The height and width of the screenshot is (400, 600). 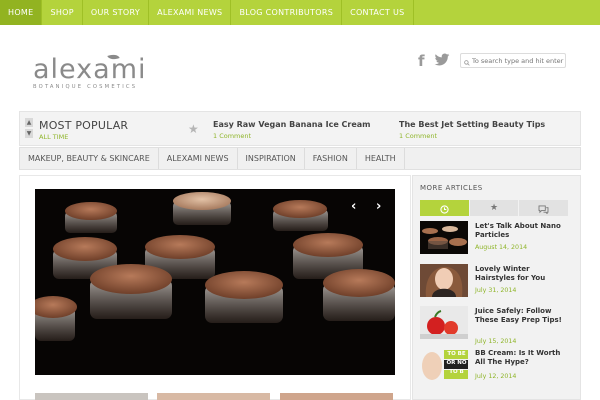 What do you see at coordinates (381, 158) in the screenshot?
I see `category-health: HEALTH` at bounding box center [381, 158].